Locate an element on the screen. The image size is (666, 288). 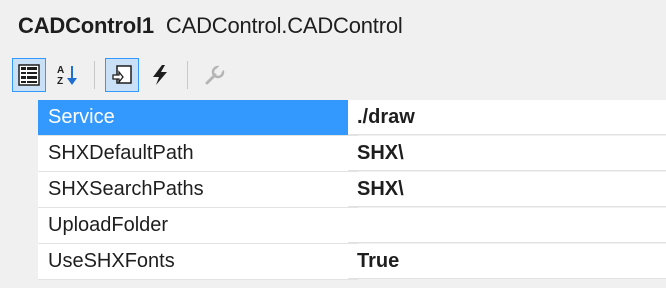
property-name: UploadFolder is located at coordinates (198, 226).